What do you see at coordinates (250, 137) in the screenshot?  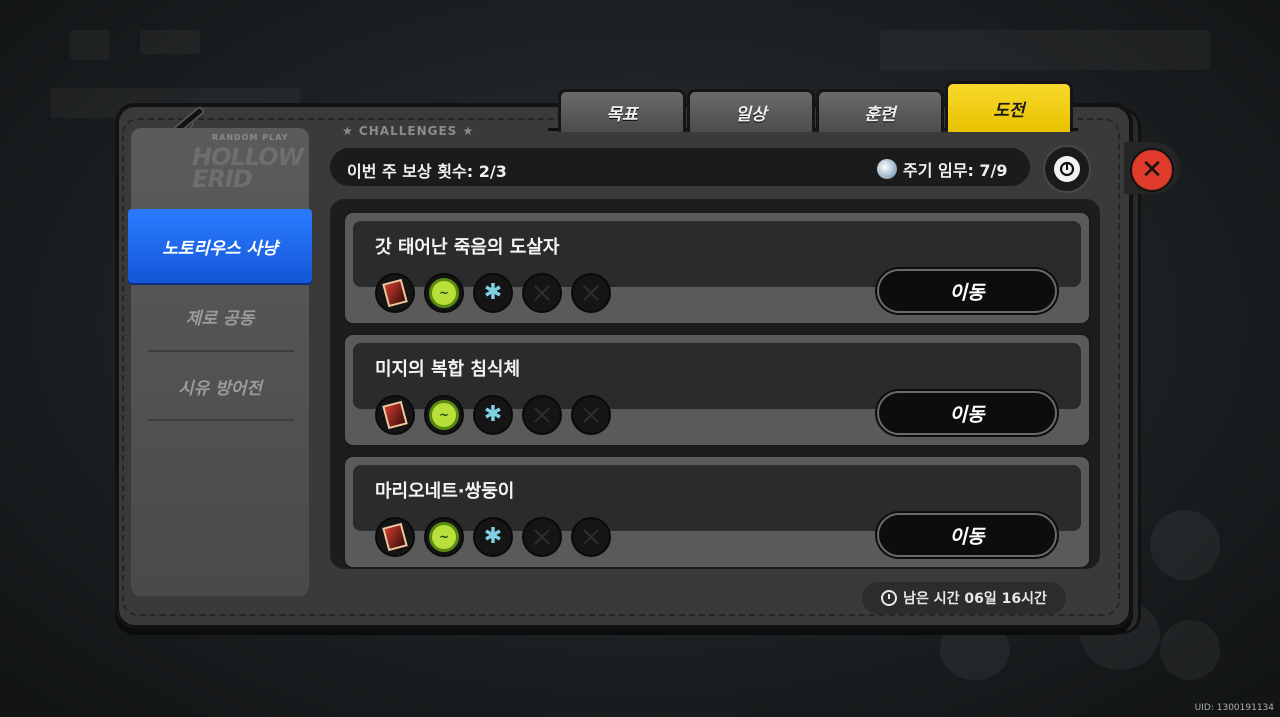 I see `logo-subtitle: RANDOM PLAY` at bounding box center [250, 137].